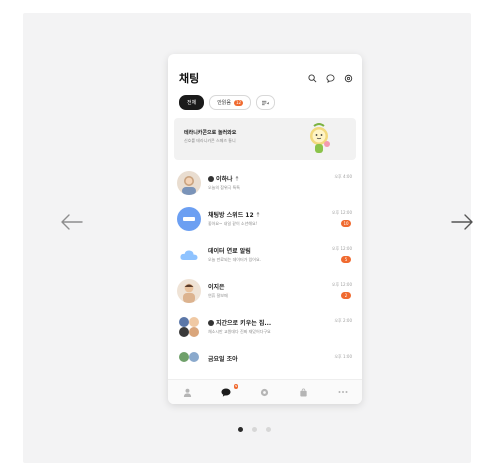 This screenshot has height=476, width=483. I want to click on mascot-illustration-icon, so click(320, 138).